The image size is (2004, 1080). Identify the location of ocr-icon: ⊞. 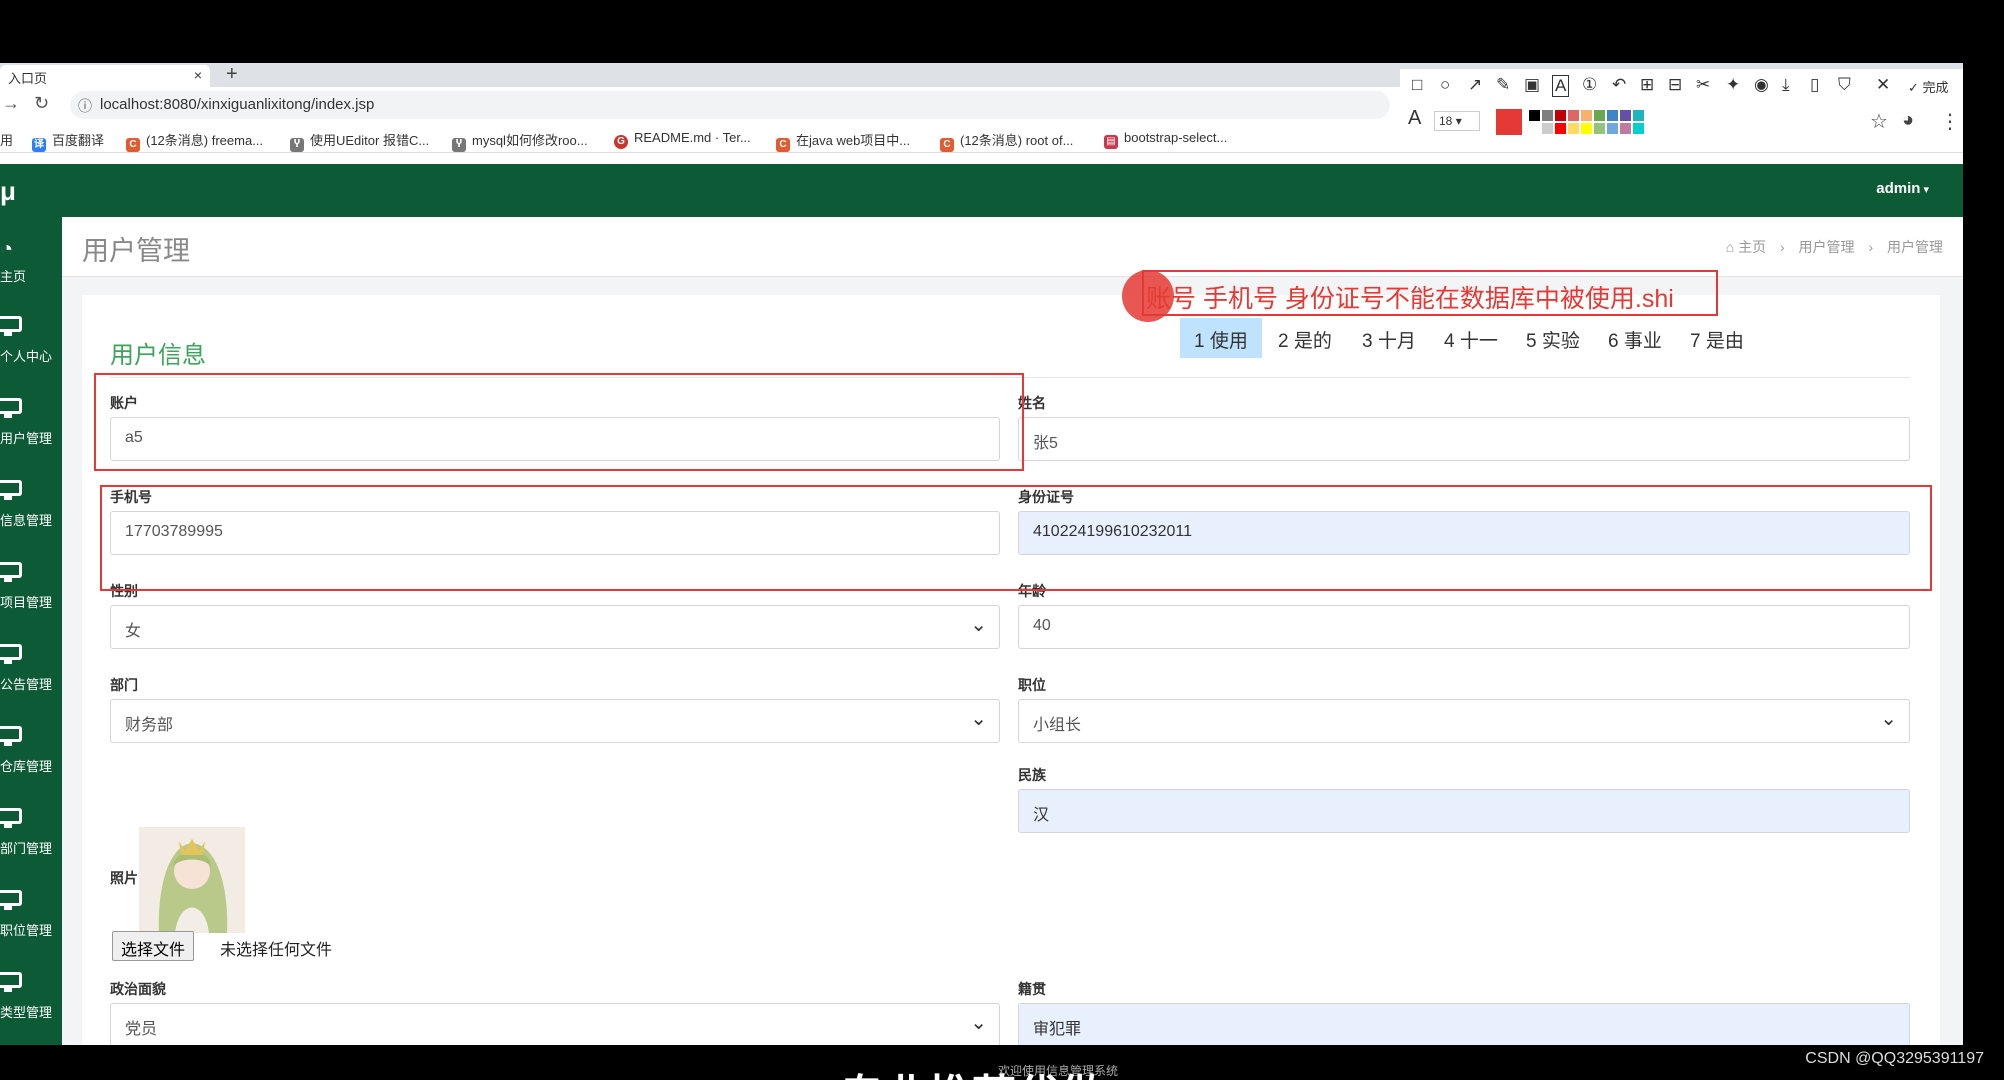
(1647, 85).